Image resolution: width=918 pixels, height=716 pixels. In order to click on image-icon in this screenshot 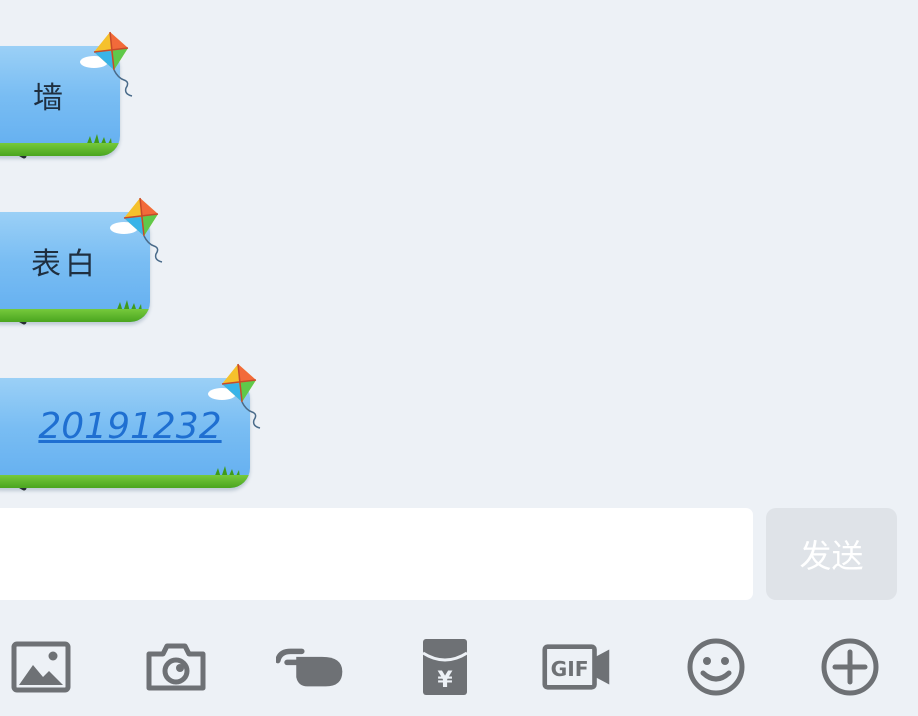, I will do `click(41, 667)`.